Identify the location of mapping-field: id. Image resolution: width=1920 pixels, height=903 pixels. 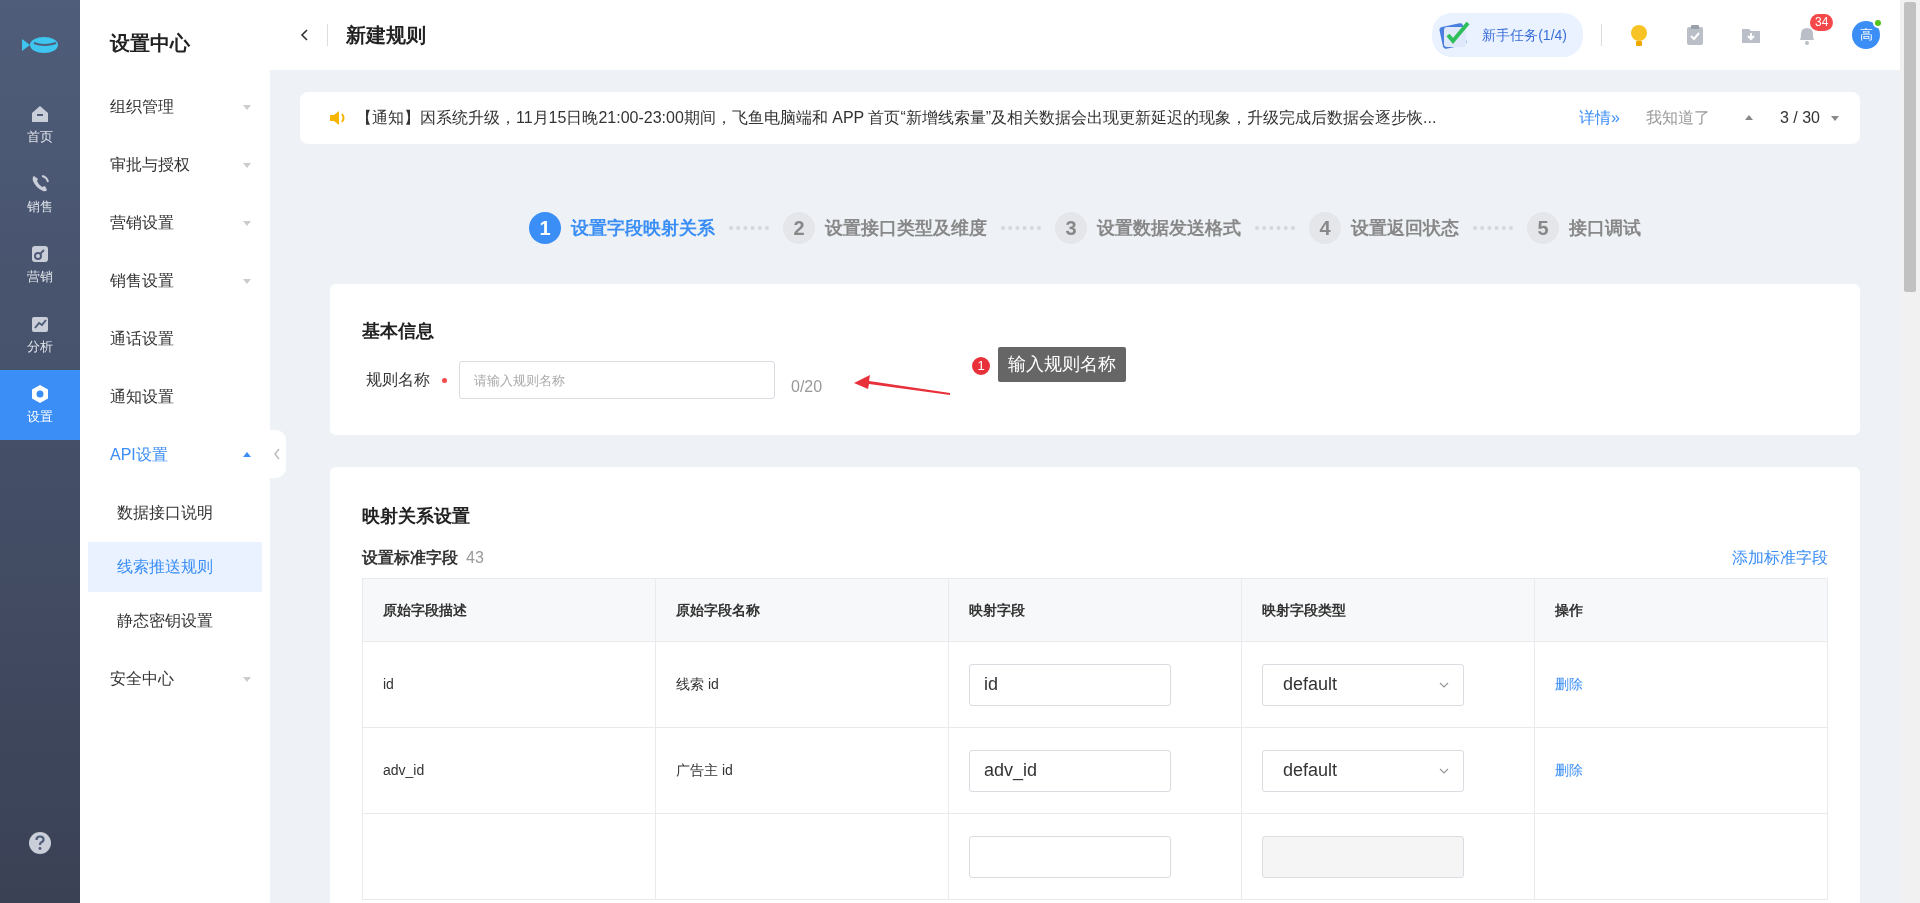
(1070, 684).